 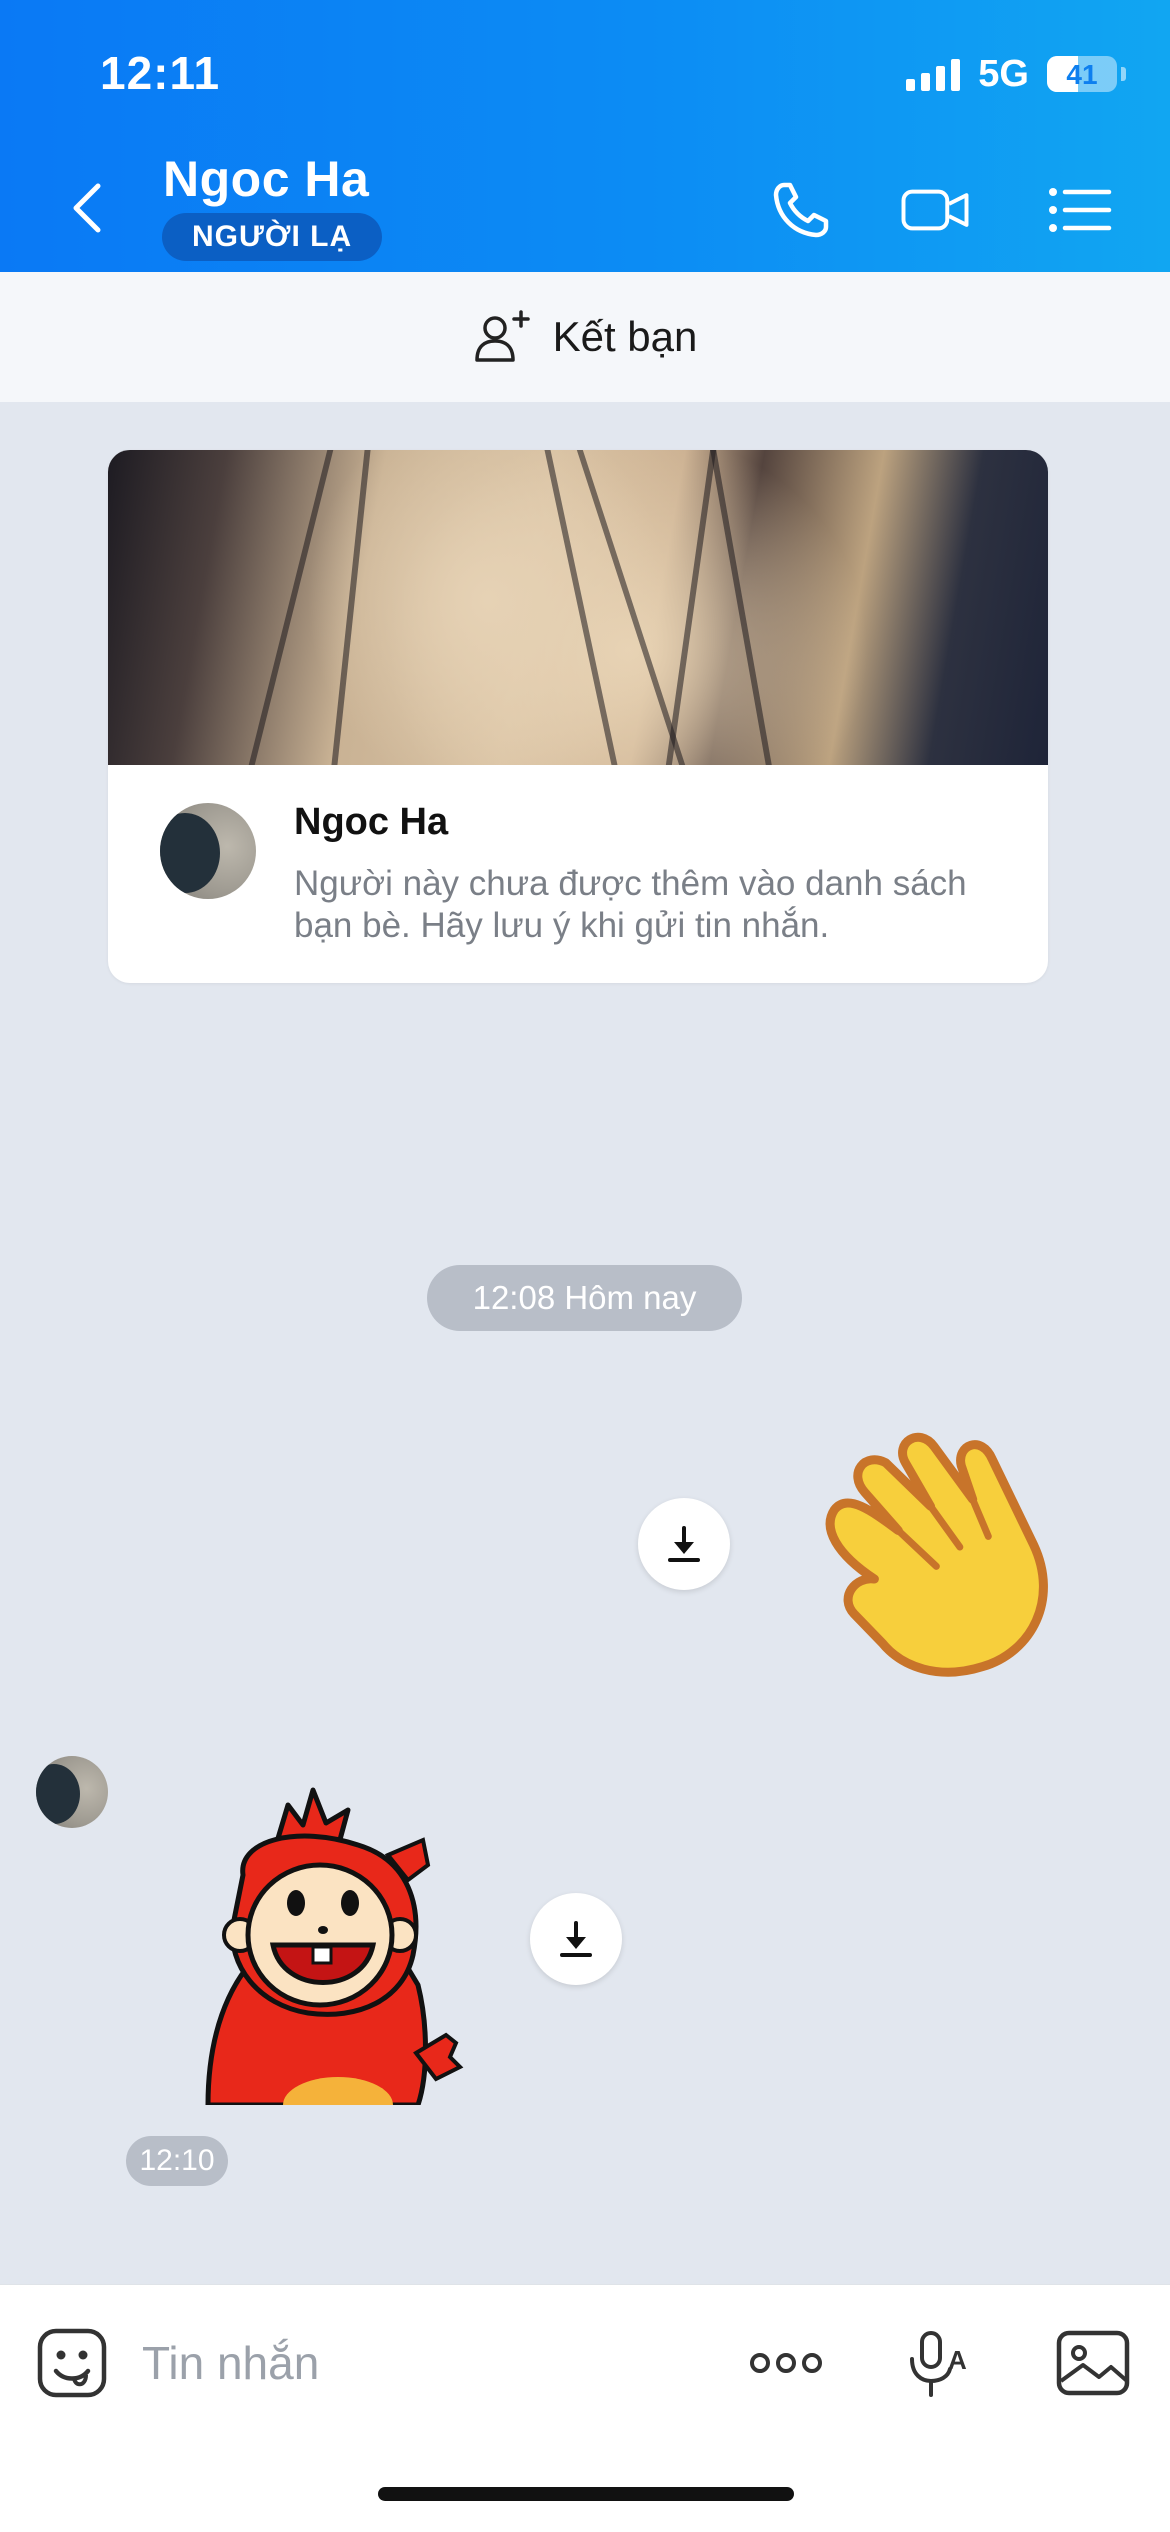 What do you see at coordinates (957, 2360) in the screenshot?
I see `svg-text: A` at bounding box center [957, 2360].